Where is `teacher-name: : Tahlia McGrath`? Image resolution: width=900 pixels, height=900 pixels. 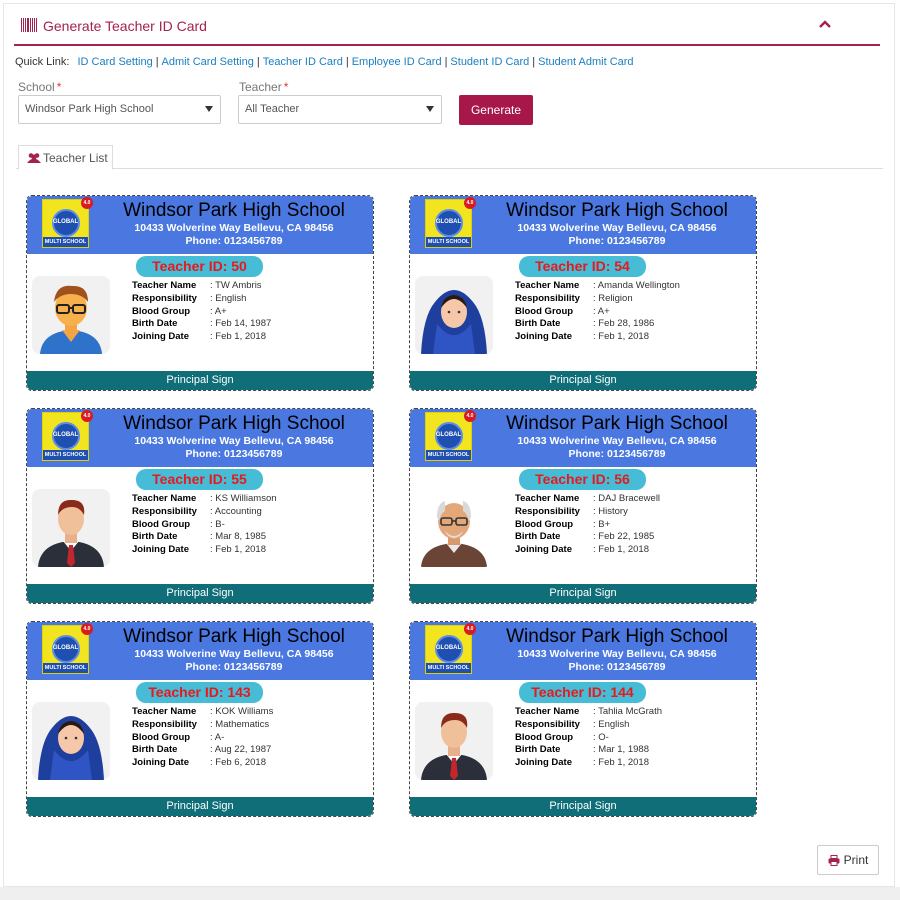
teacher-name: : Tahlia McGrath is located at coordinates (627, 711).